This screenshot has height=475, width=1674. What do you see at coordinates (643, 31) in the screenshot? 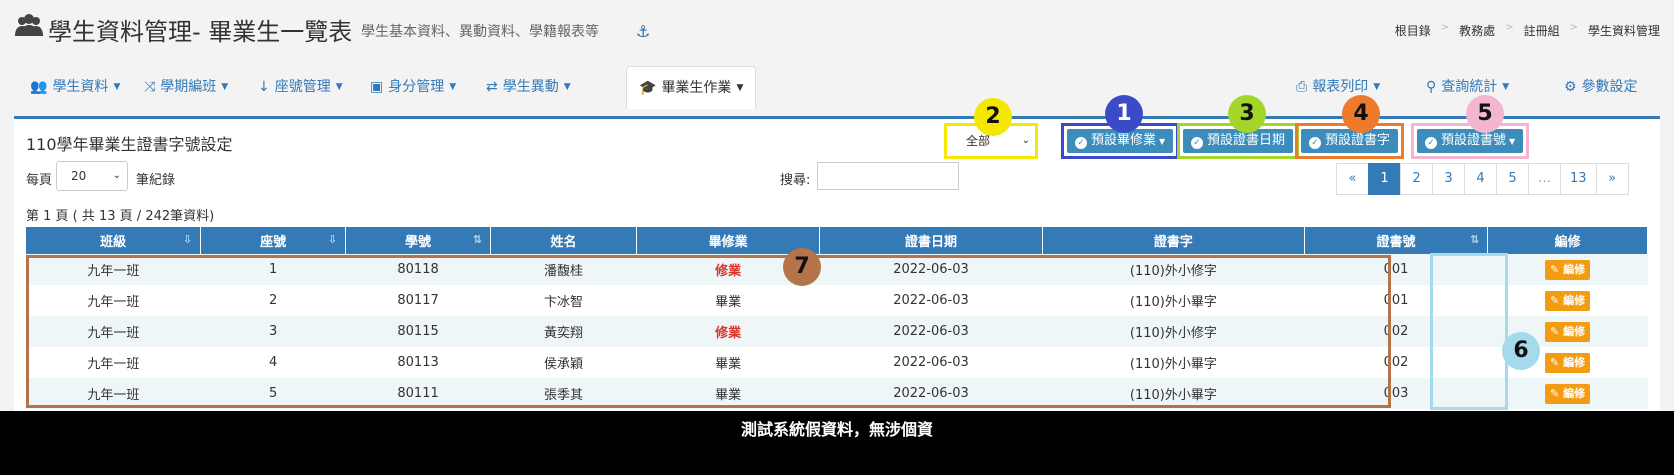
I see `anchor-icon: ⚓` at bounding box center [643, 31].